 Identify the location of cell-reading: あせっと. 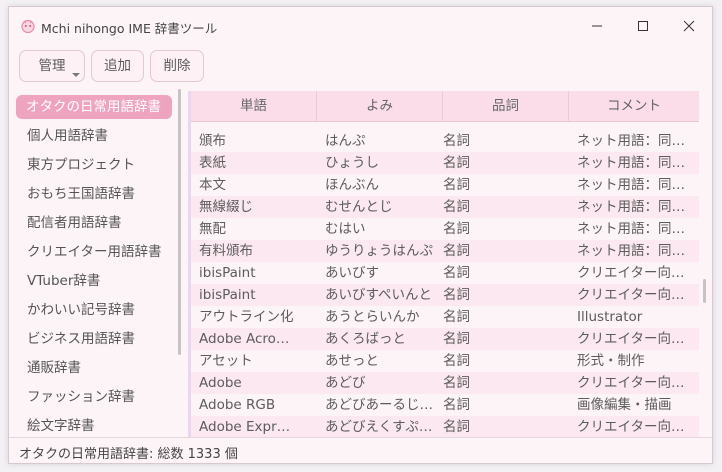
(352, 361).